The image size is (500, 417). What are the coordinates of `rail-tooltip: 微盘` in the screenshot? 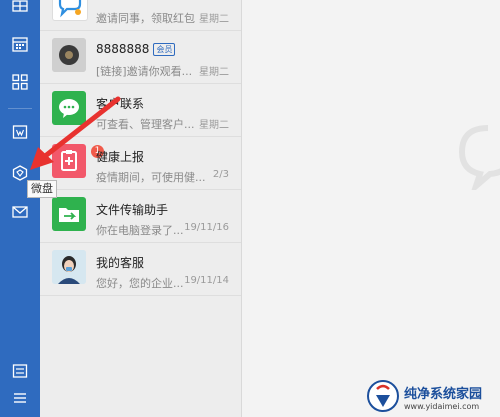 It's located at (42, 189).